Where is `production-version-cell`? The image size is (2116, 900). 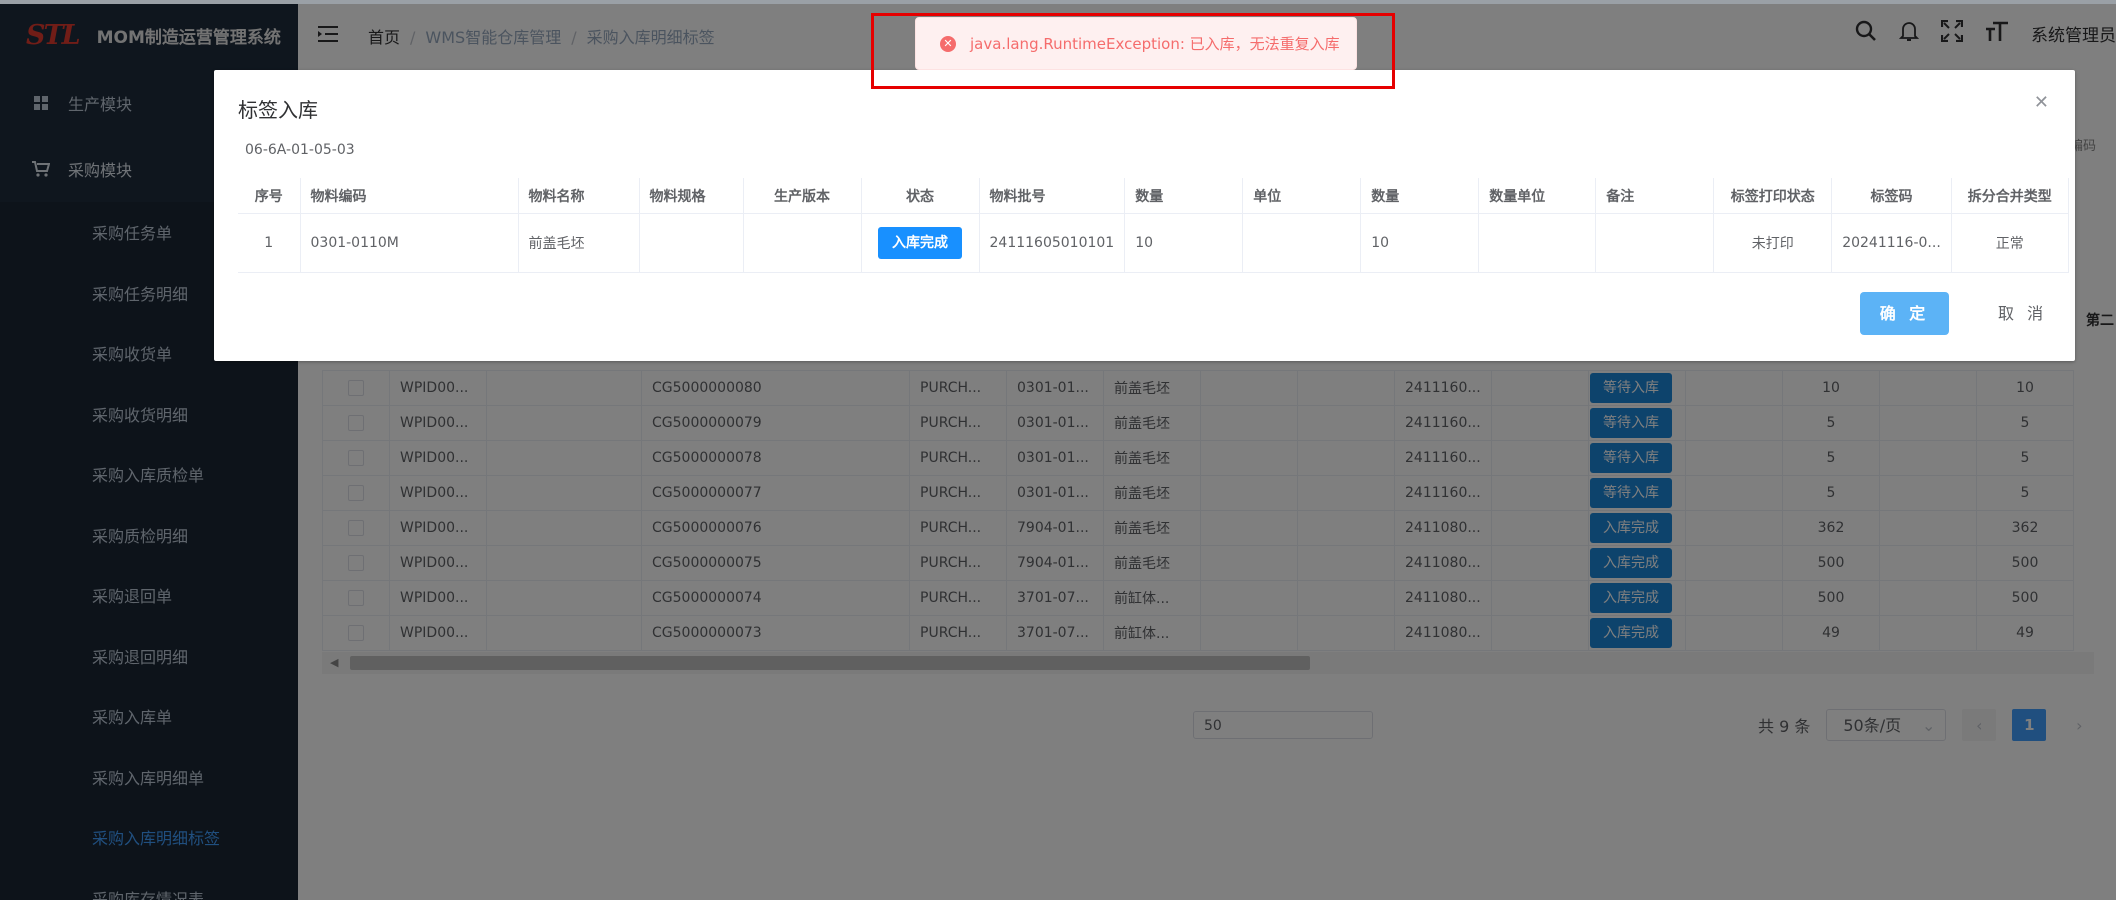 production-version-cell is located at coordinates (802, 243).